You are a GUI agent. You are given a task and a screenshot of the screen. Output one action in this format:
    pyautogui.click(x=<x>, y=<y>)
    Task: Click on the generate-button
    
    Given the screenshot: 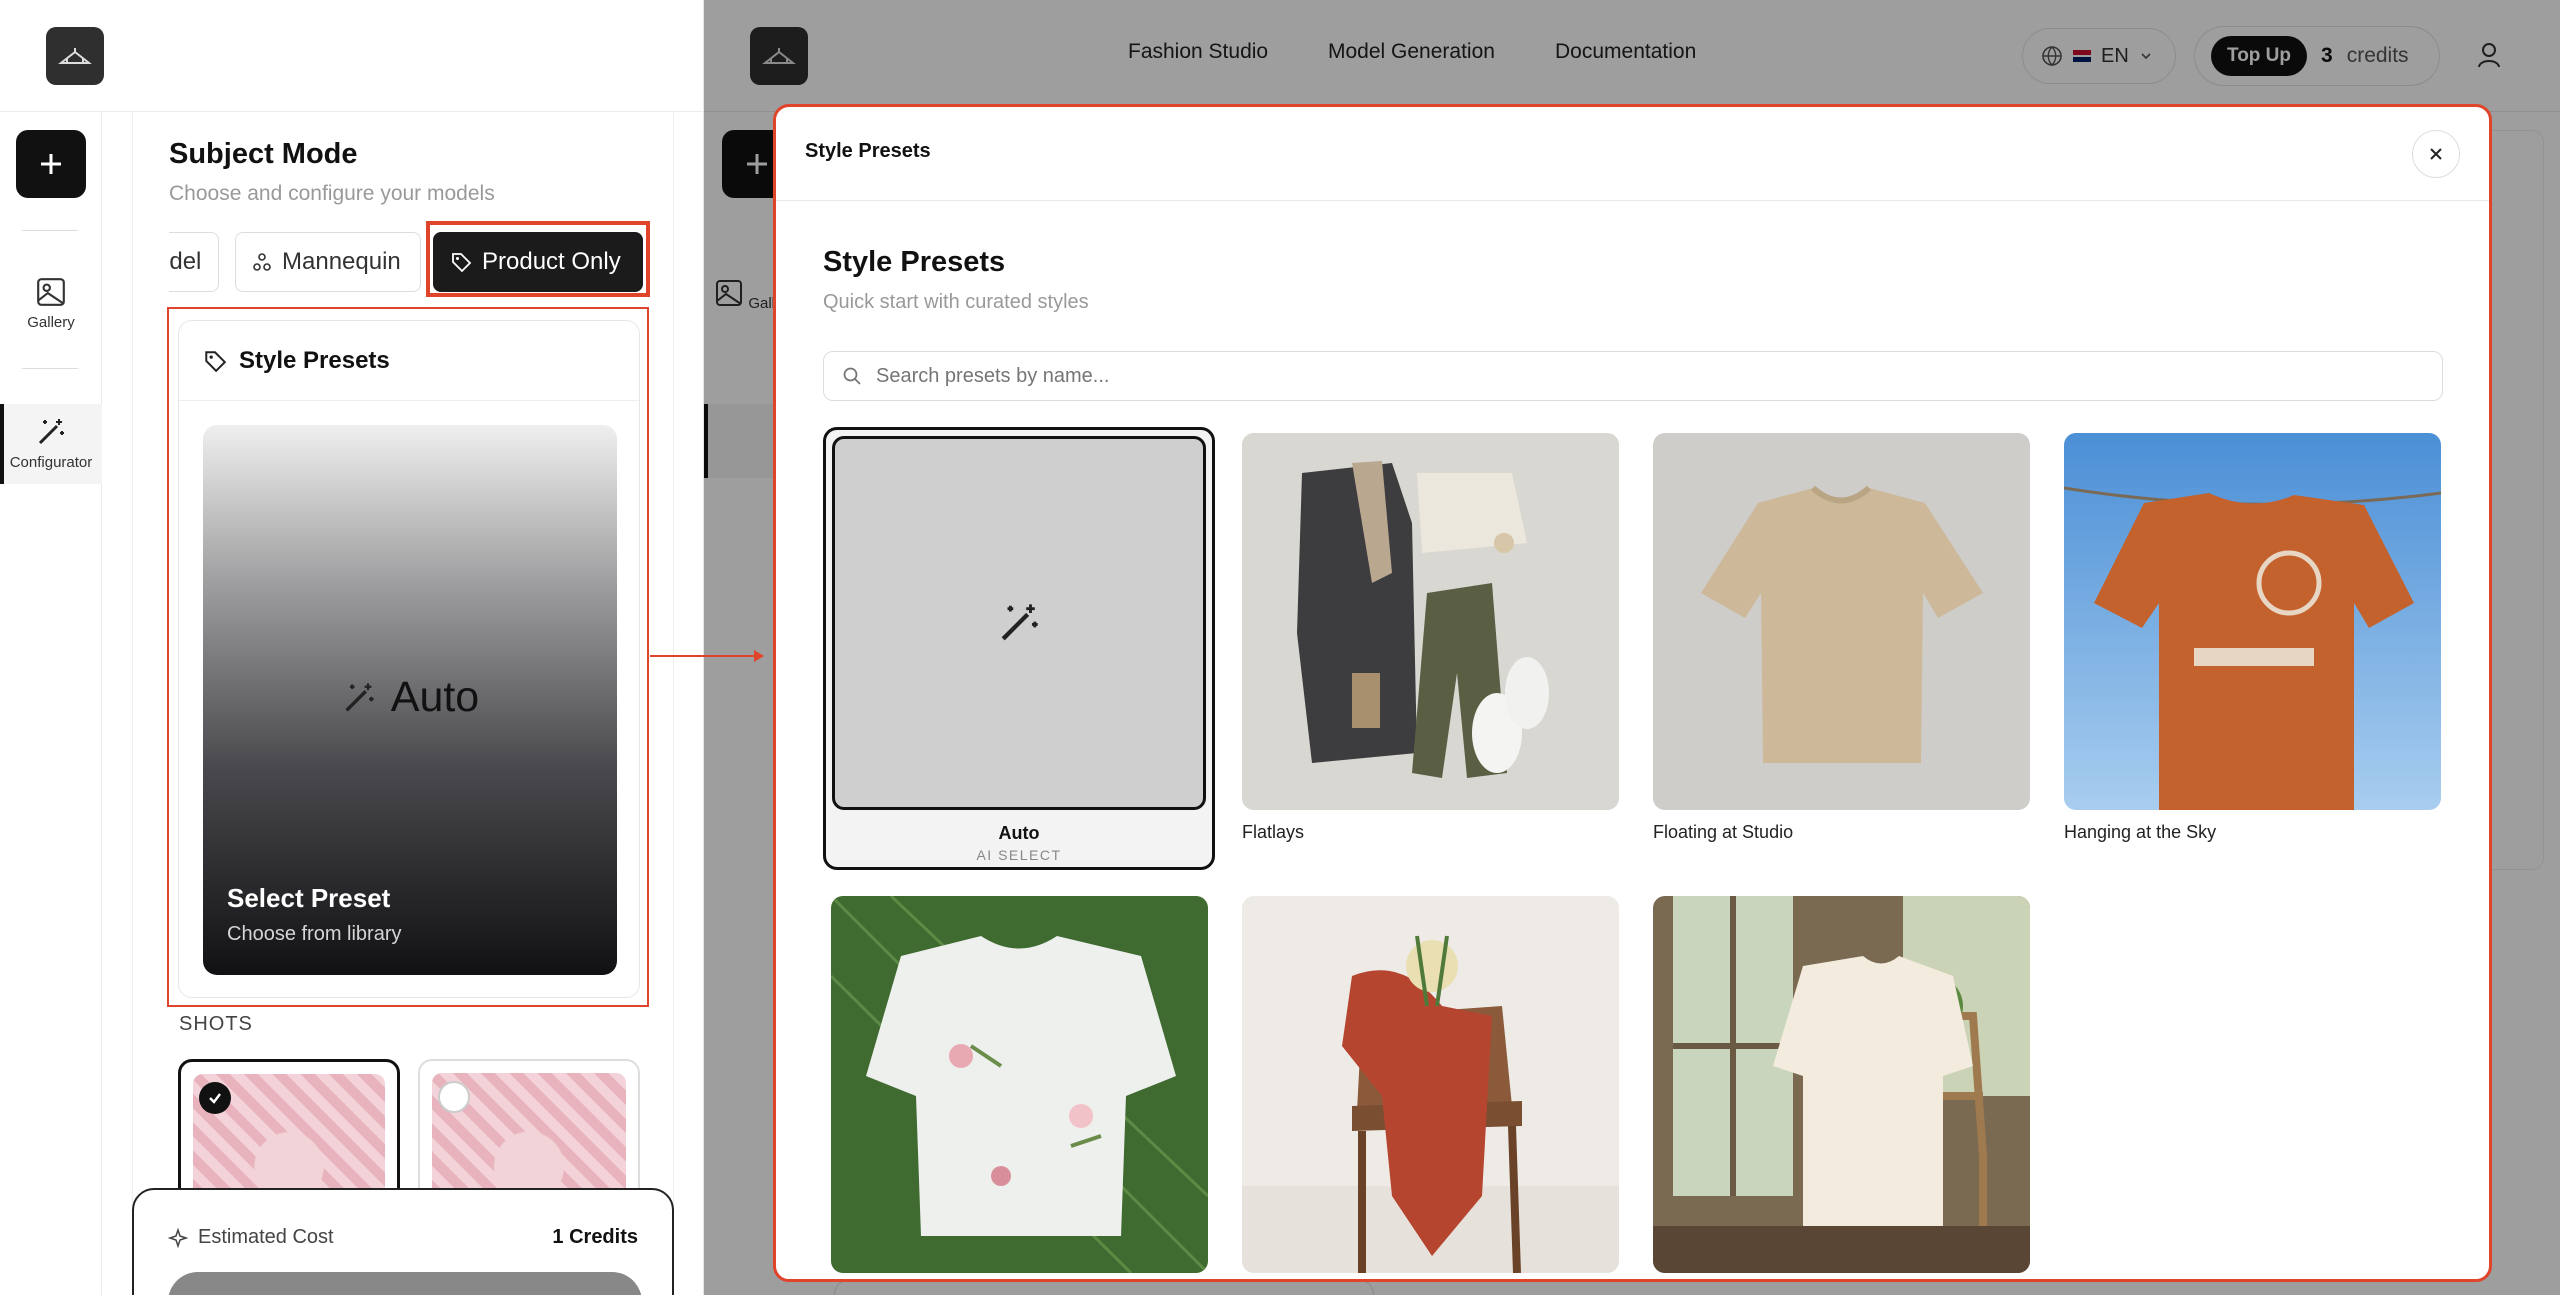 What is the action you would take?
    pyautogui.click(x=405, y=1283)
    